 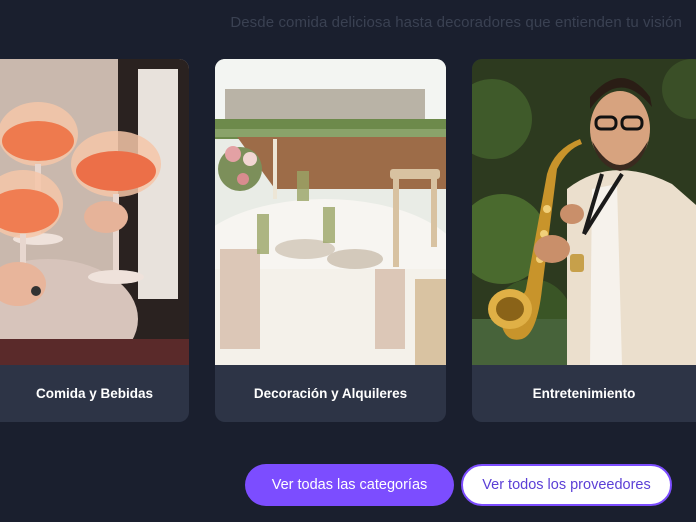 What do you see at coordinates (566, 485) in the screenshot?
I see `view-all-providers-button: Ver todos los proveedores` at bounding box center [566, 485].